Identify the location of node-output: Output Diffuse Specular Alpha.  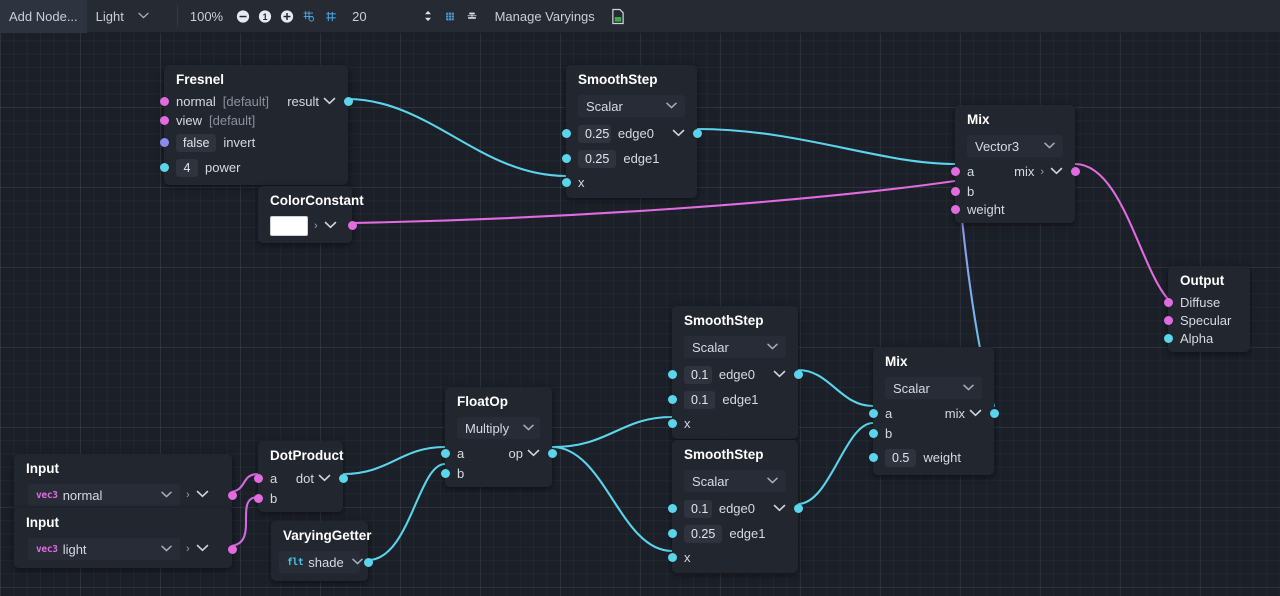
(1206, 309).